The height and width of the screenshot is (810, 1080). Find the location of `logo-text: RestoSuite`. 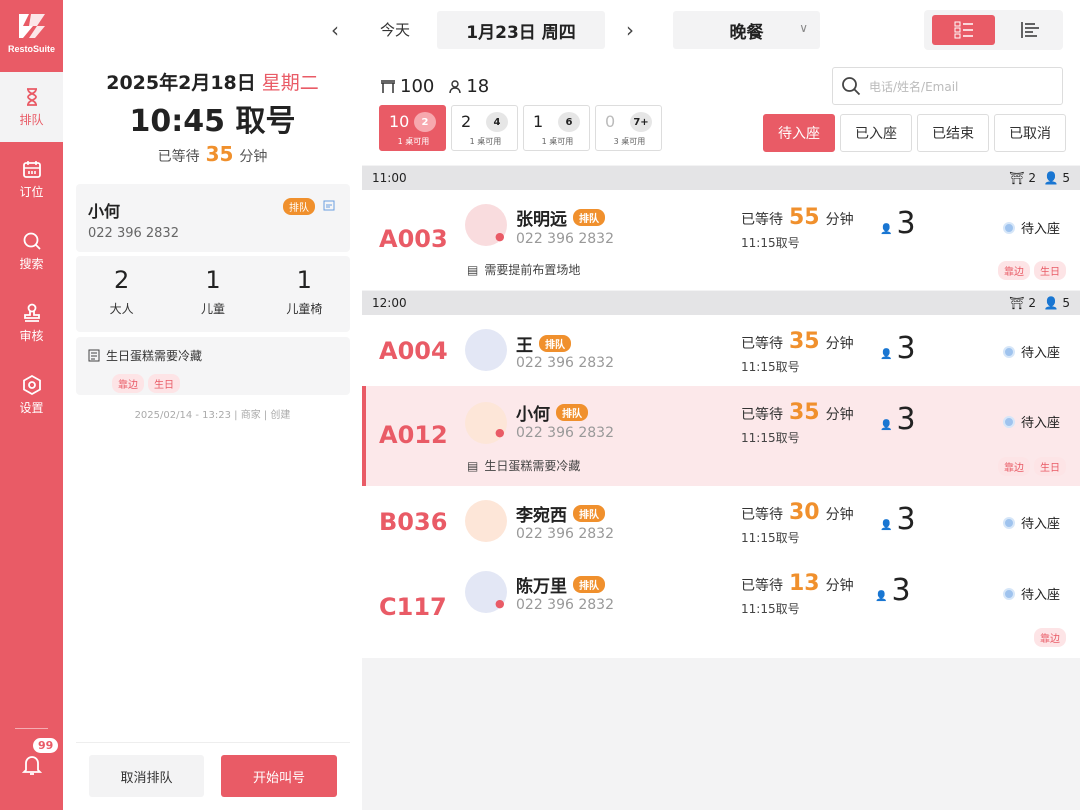

logo-text: RestoSuite is located at coordinates (31, 49).